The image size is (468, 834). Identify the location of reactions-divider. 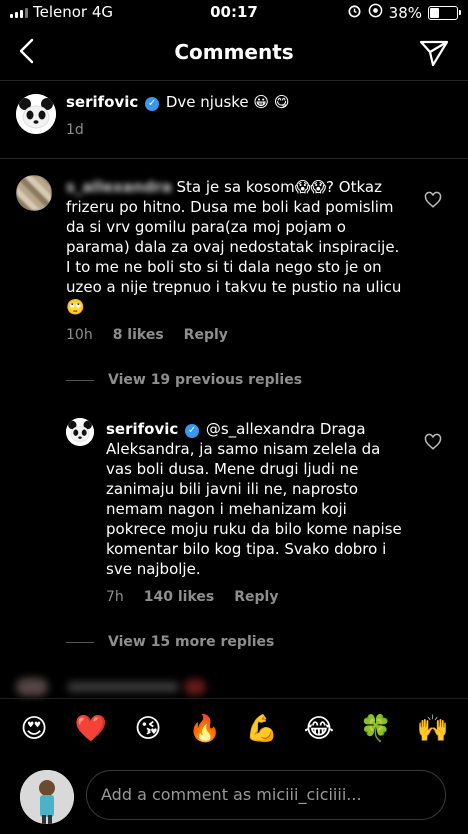
(234, 698).